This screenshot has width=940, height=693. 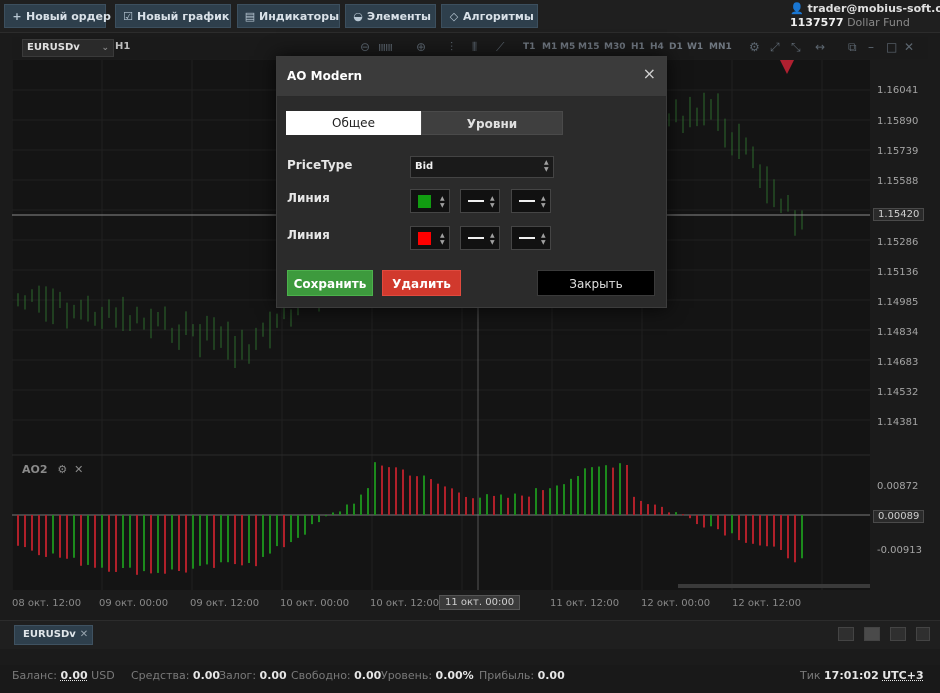 I want to click on chart-tabs-bar: EURUSDv ✕, so click(x=470, y=634).